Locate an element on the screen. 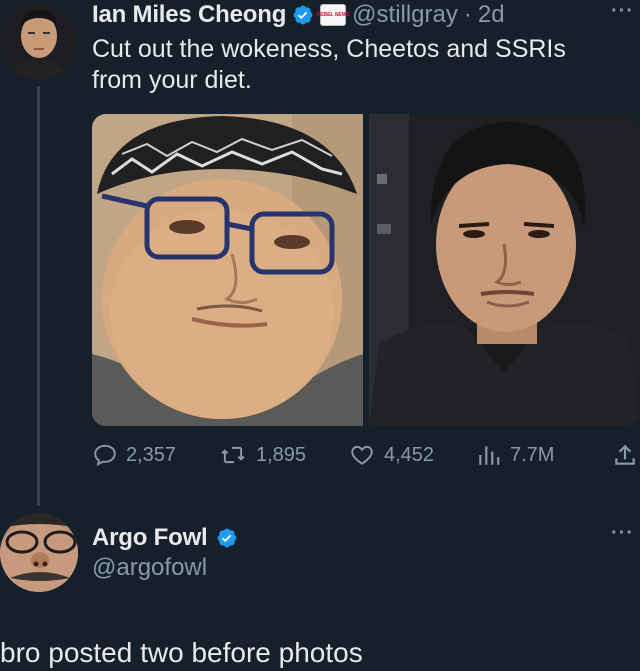 The image size is (640, 671). like-count: 4,452 is located at coordinates (409, 454).